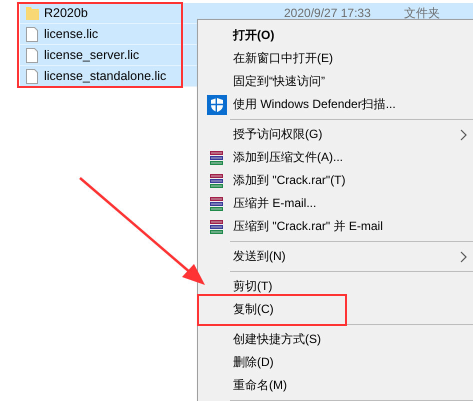 This screenshot has width=473, height=401. Describe the element at coordinates (336, 385) in the screenshot. I see `menu-item: 重命名(M)` at that location.